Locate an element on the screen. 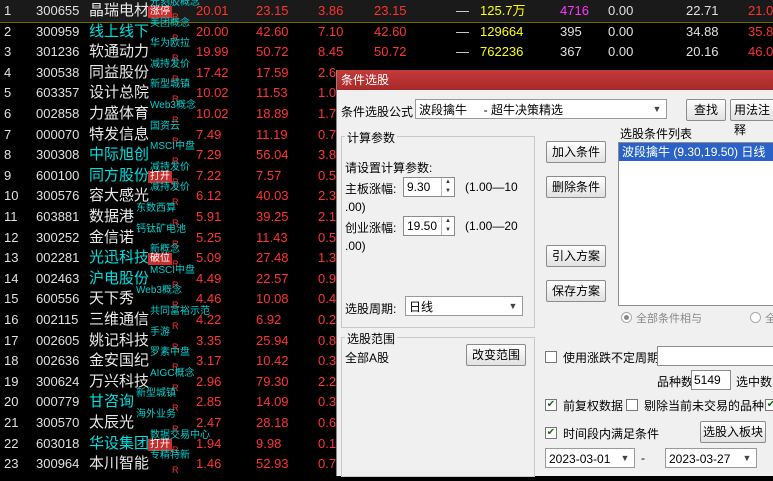 This screenshot has height=481, width=773. row-index: 19 is located at coordinates (11, 381).